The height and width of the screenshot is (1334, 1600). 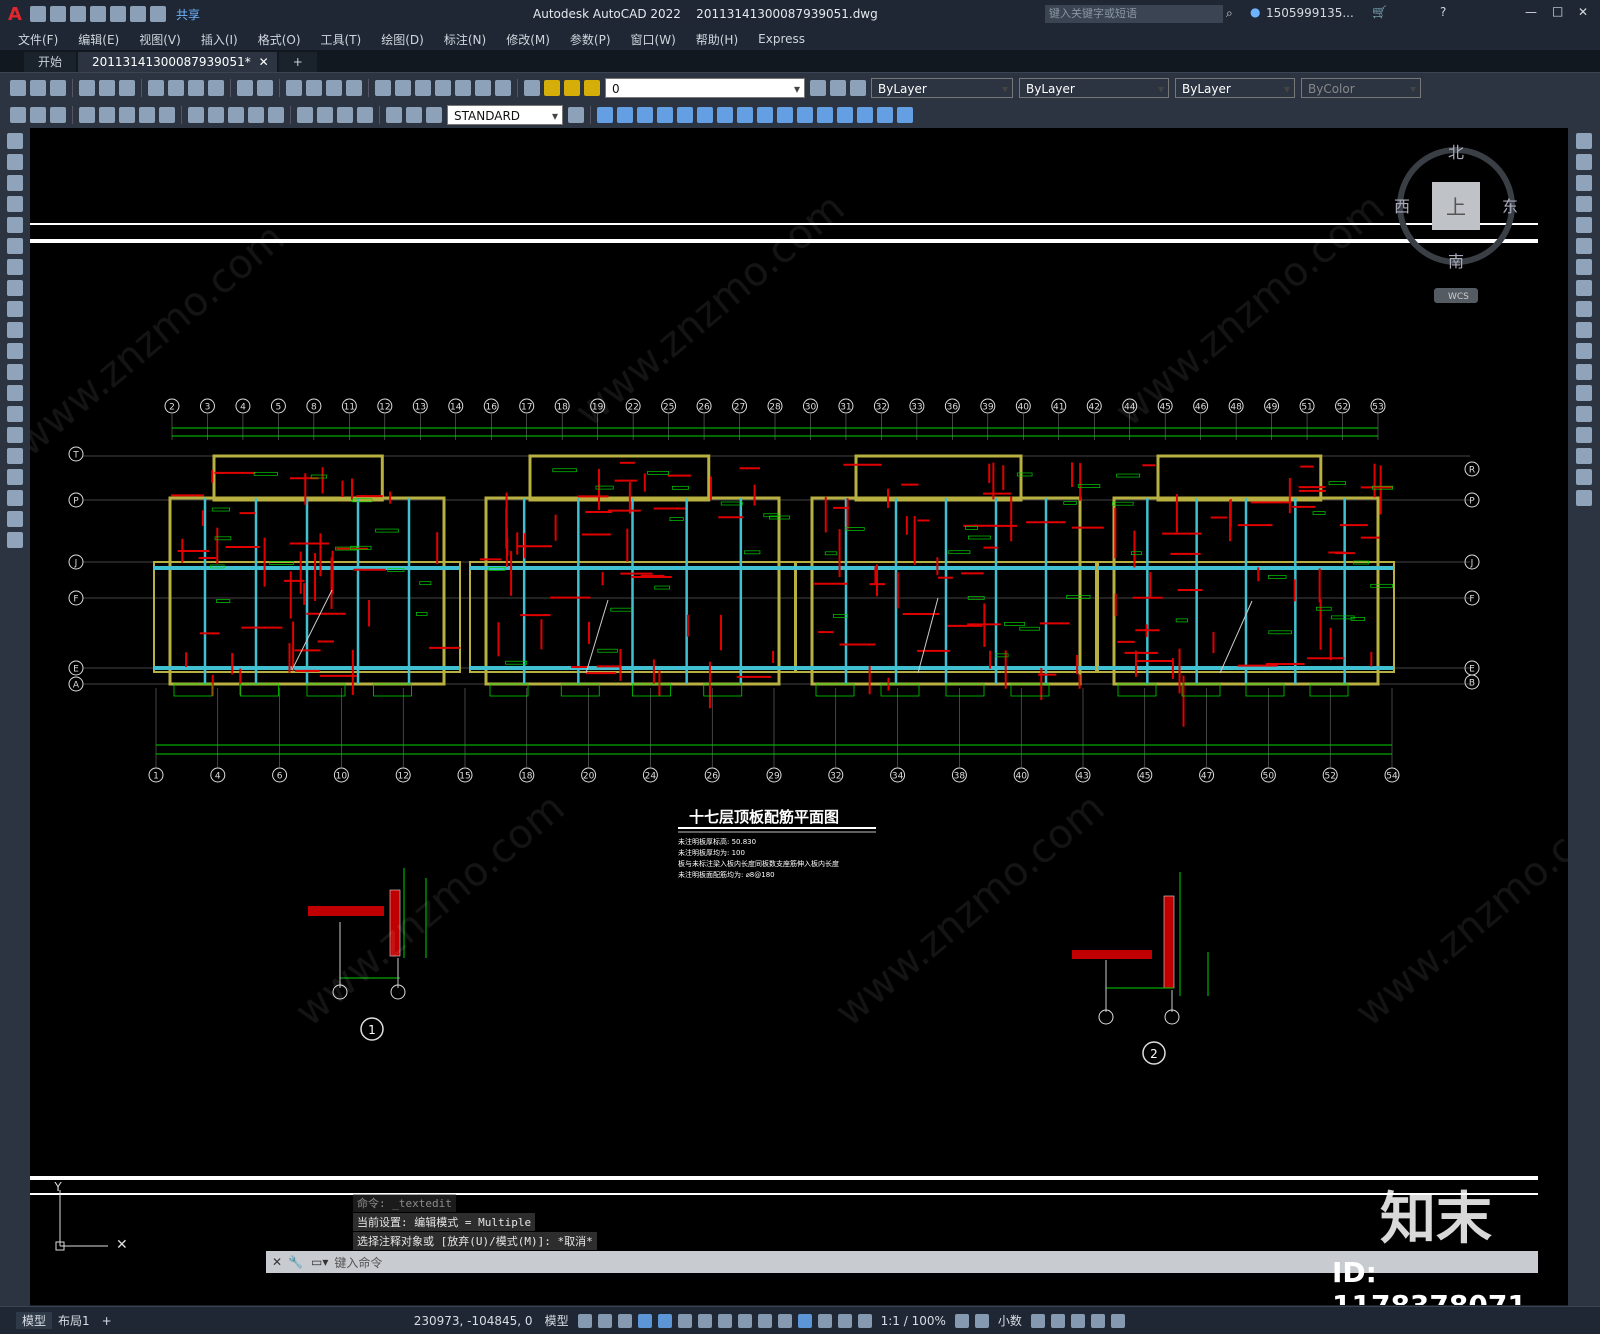 What do you see at coordinates (824, 1320) in the screenshot?
I see `dynamic-ucs-icon` at bounding box center [824, 1320].